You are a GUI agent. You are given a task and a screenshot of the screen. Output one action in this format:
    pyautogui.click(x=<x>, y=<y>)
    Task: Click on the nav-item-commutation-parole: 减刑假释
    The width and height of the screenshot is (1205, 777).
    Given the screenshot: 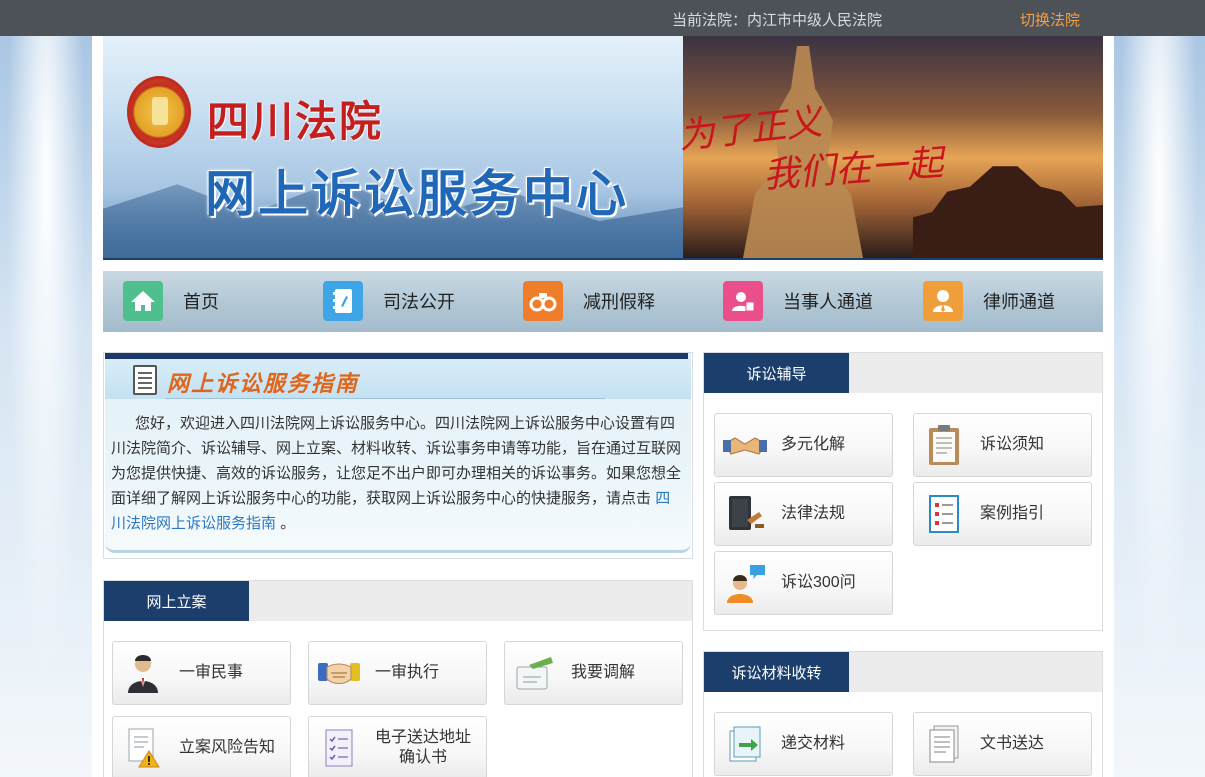 What is the action you would take?
    pyautogui.click(x=589, y=301)
    